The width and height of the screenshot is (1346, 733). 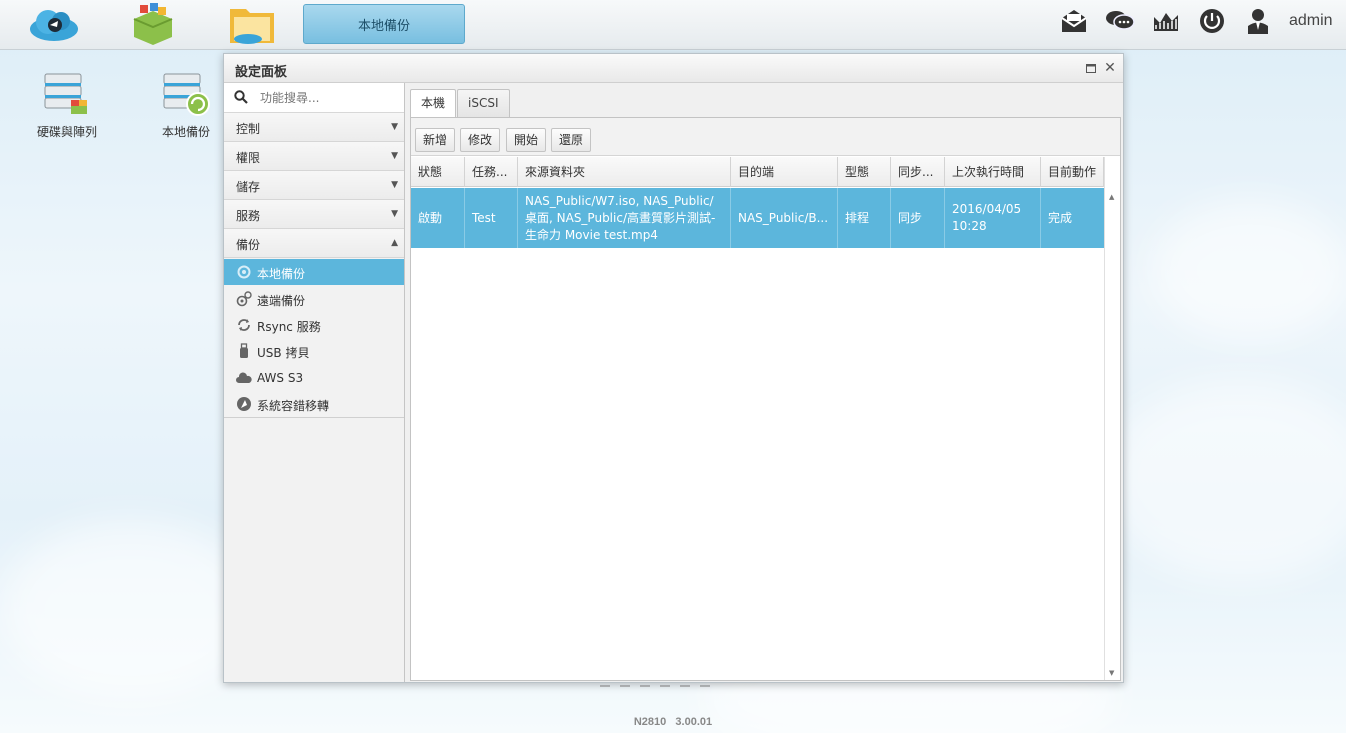 What do you see at coordinates (1060, 217) in the screenshot?
I see `cell-current-action: 完成` at bounding box center [1060, 217].